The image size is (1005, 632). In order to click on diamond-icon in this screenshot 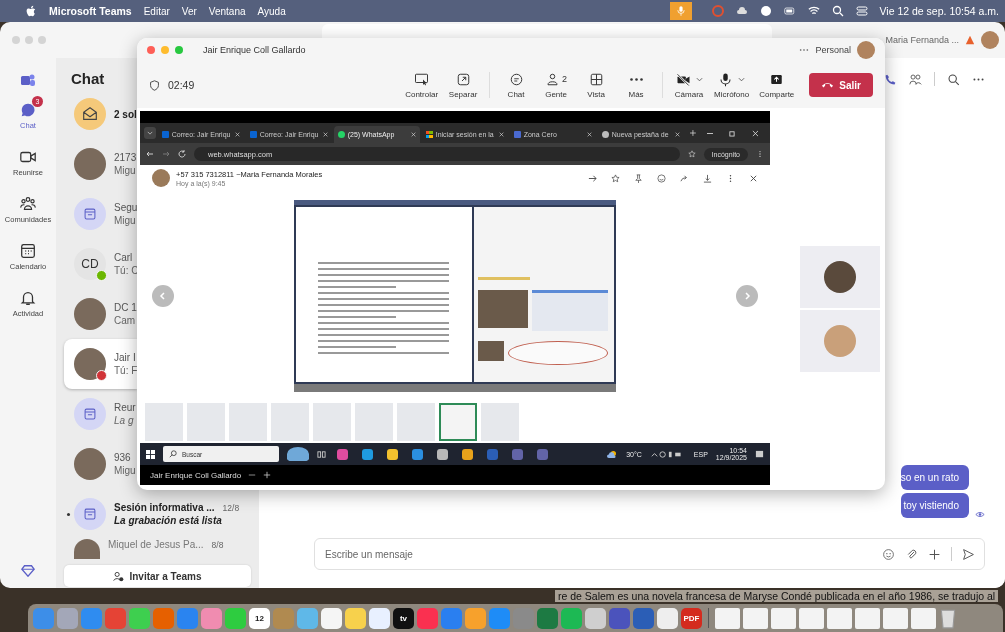, I will do `click(28, 571)`.